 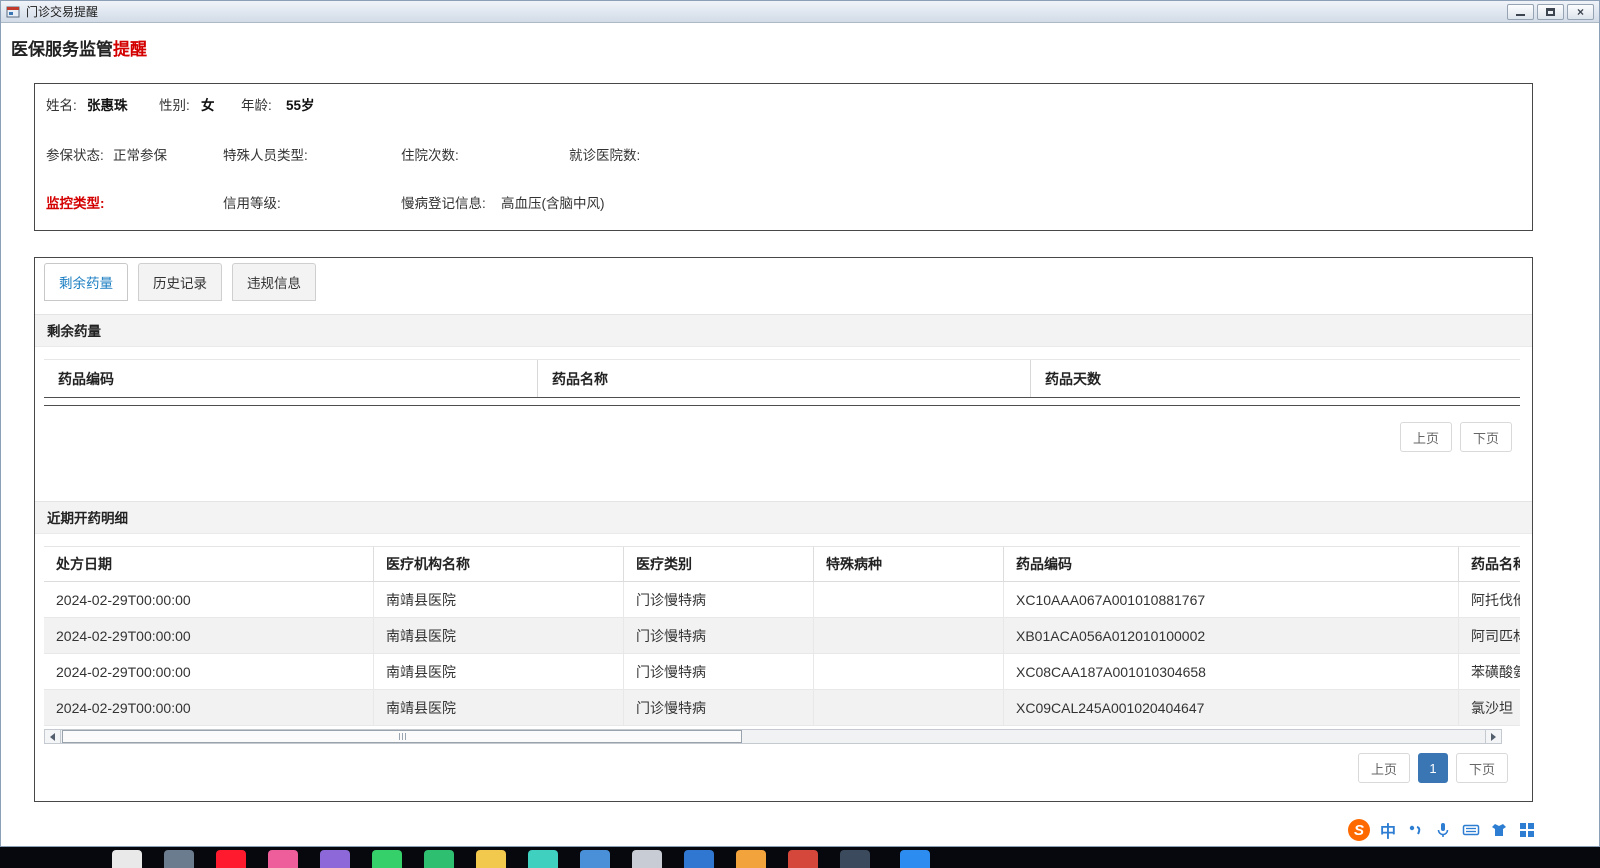 I want to click on tab-remaining-medication: 剩余药量, so click(x=86, y=282).